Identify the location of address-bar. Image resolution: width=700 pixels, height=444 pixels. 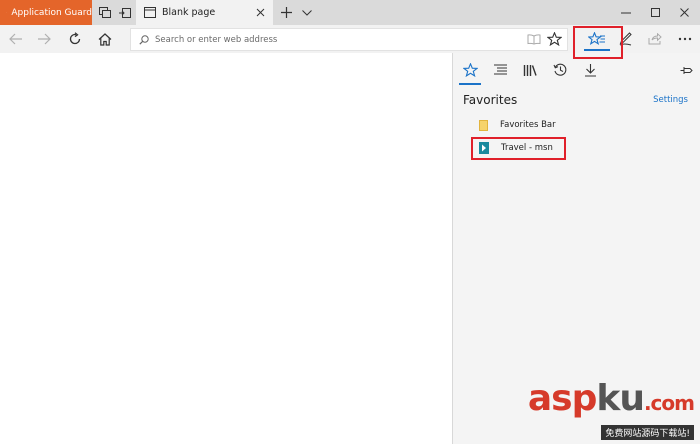
(349, 39).